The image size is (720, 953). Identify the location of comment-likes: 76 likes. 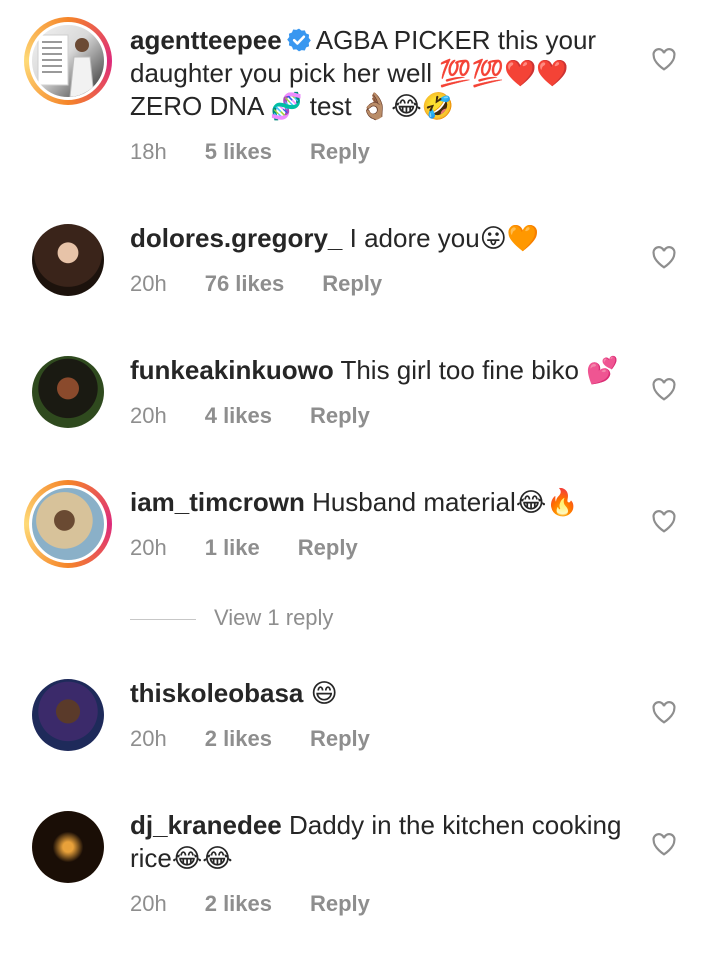
(245, 283).